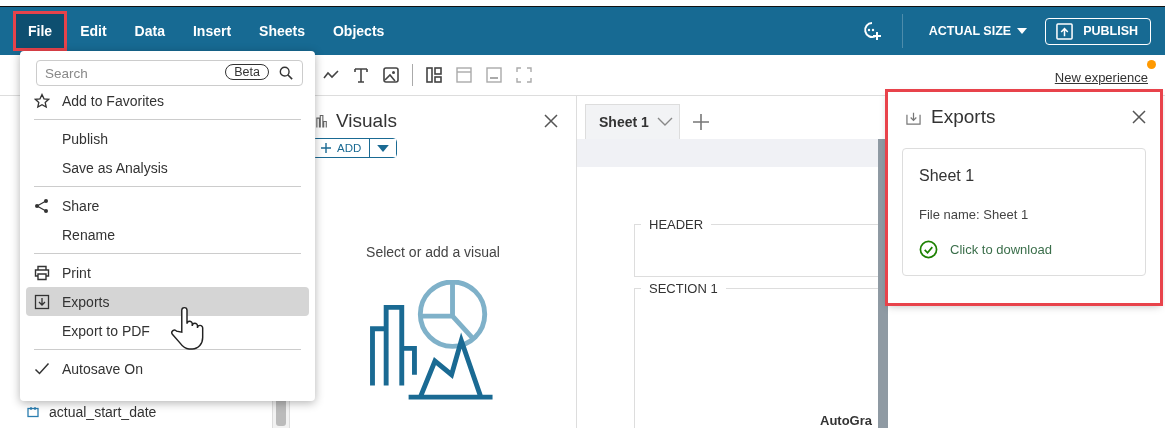  Describe the element at coordinates (33, 412) in the screenshot. I see `calendar-icon` at that location.